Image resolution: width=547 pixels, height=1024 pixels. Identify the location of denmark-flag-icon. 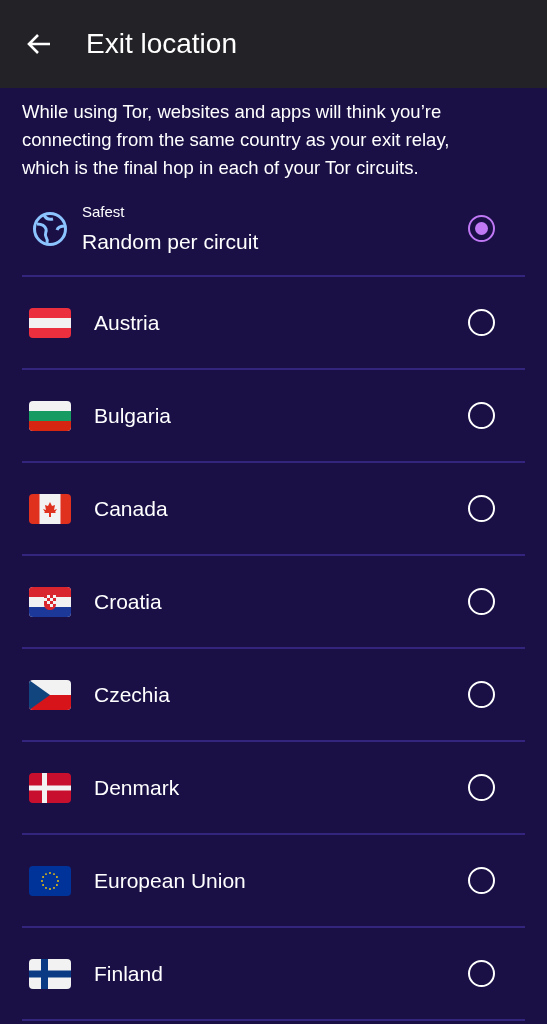
(50, 787).